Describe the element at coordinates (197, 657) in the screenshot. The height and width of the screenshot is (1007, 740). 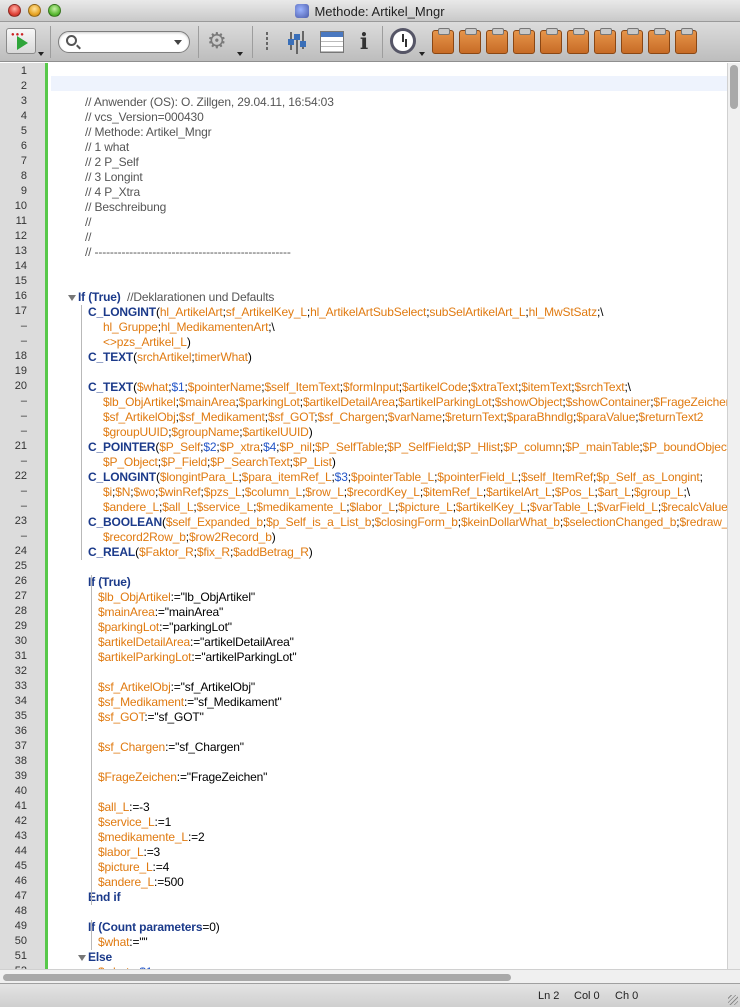
I see `code-line: $artikelParkingLot:="artikelParkingLot"` at that location.